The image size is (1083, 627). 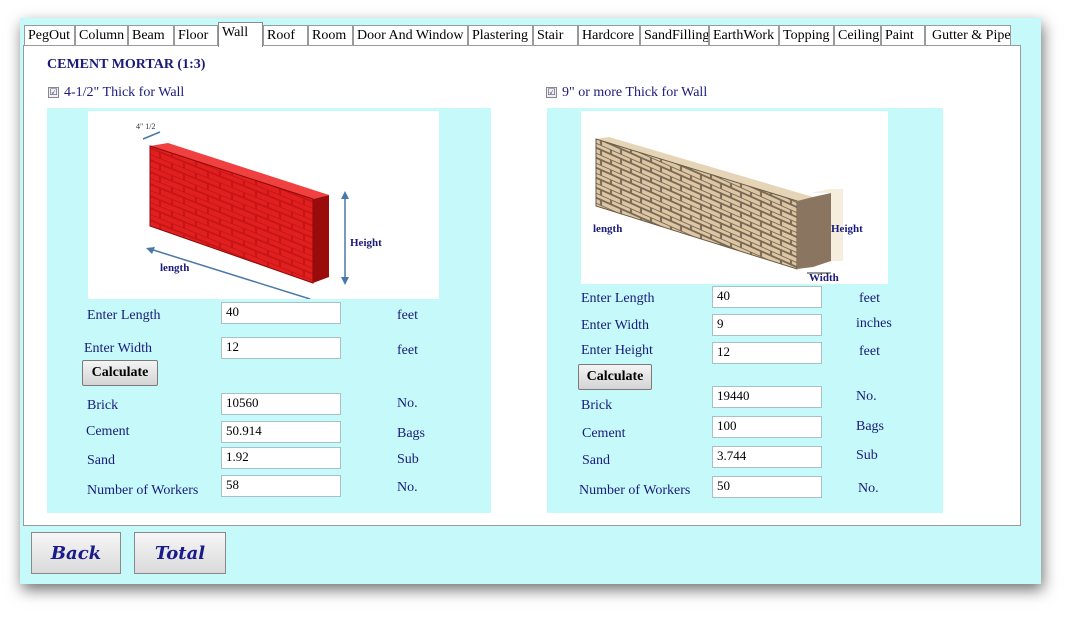 What do you see at coordinates (617, 350) in the screenshot?
I see `enter-height-label: Enter Height` at bounding box center [617, 350].